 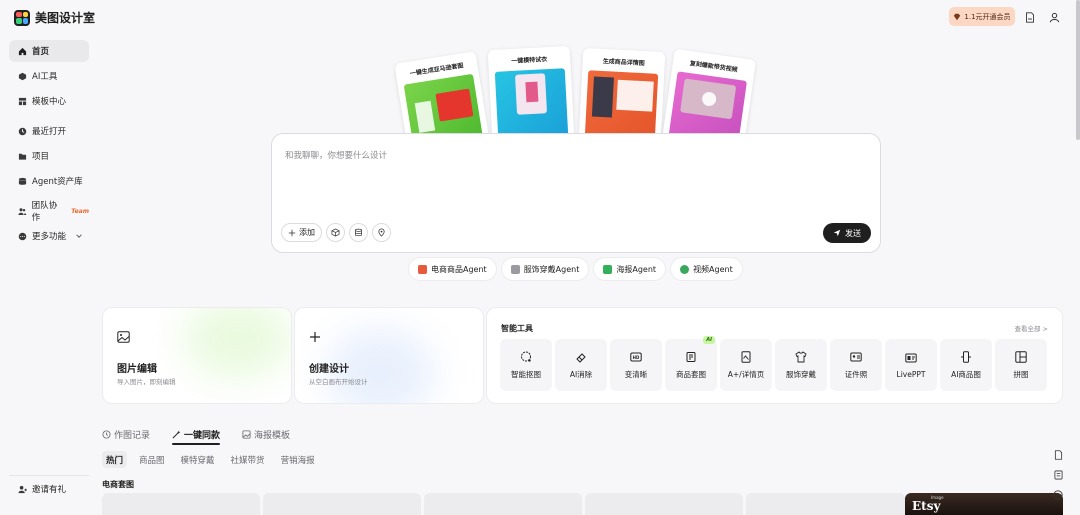 I want to click on showcase-card-tryon: 一键模特试衣, so click(x=531, y=94).